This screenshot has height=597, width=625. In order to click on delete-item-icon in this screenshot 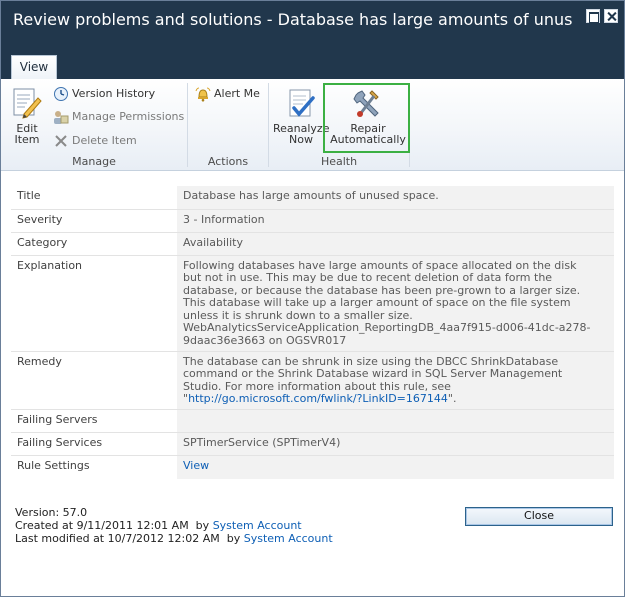, I will do `click(61, 141)`.